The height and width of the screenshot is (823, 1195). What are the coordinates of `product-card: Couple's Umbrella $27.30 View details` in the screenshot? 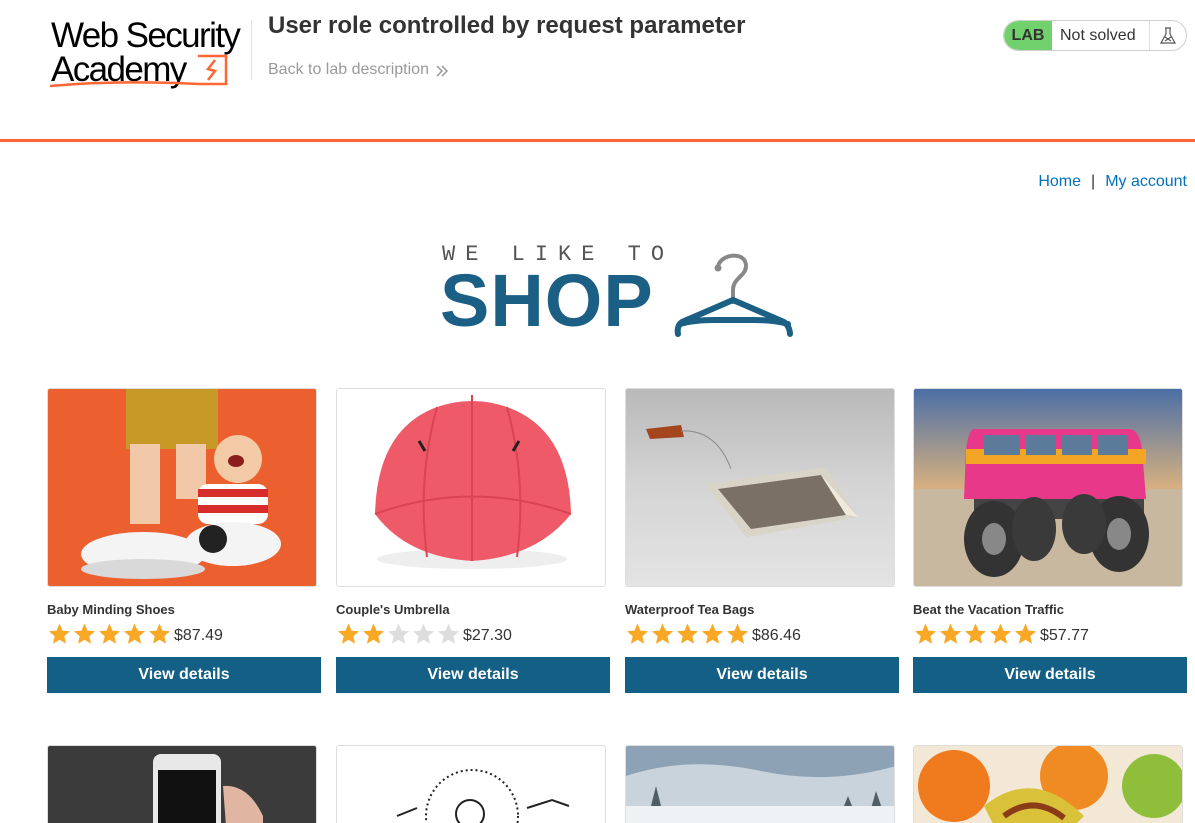 It's located at (473, 540).